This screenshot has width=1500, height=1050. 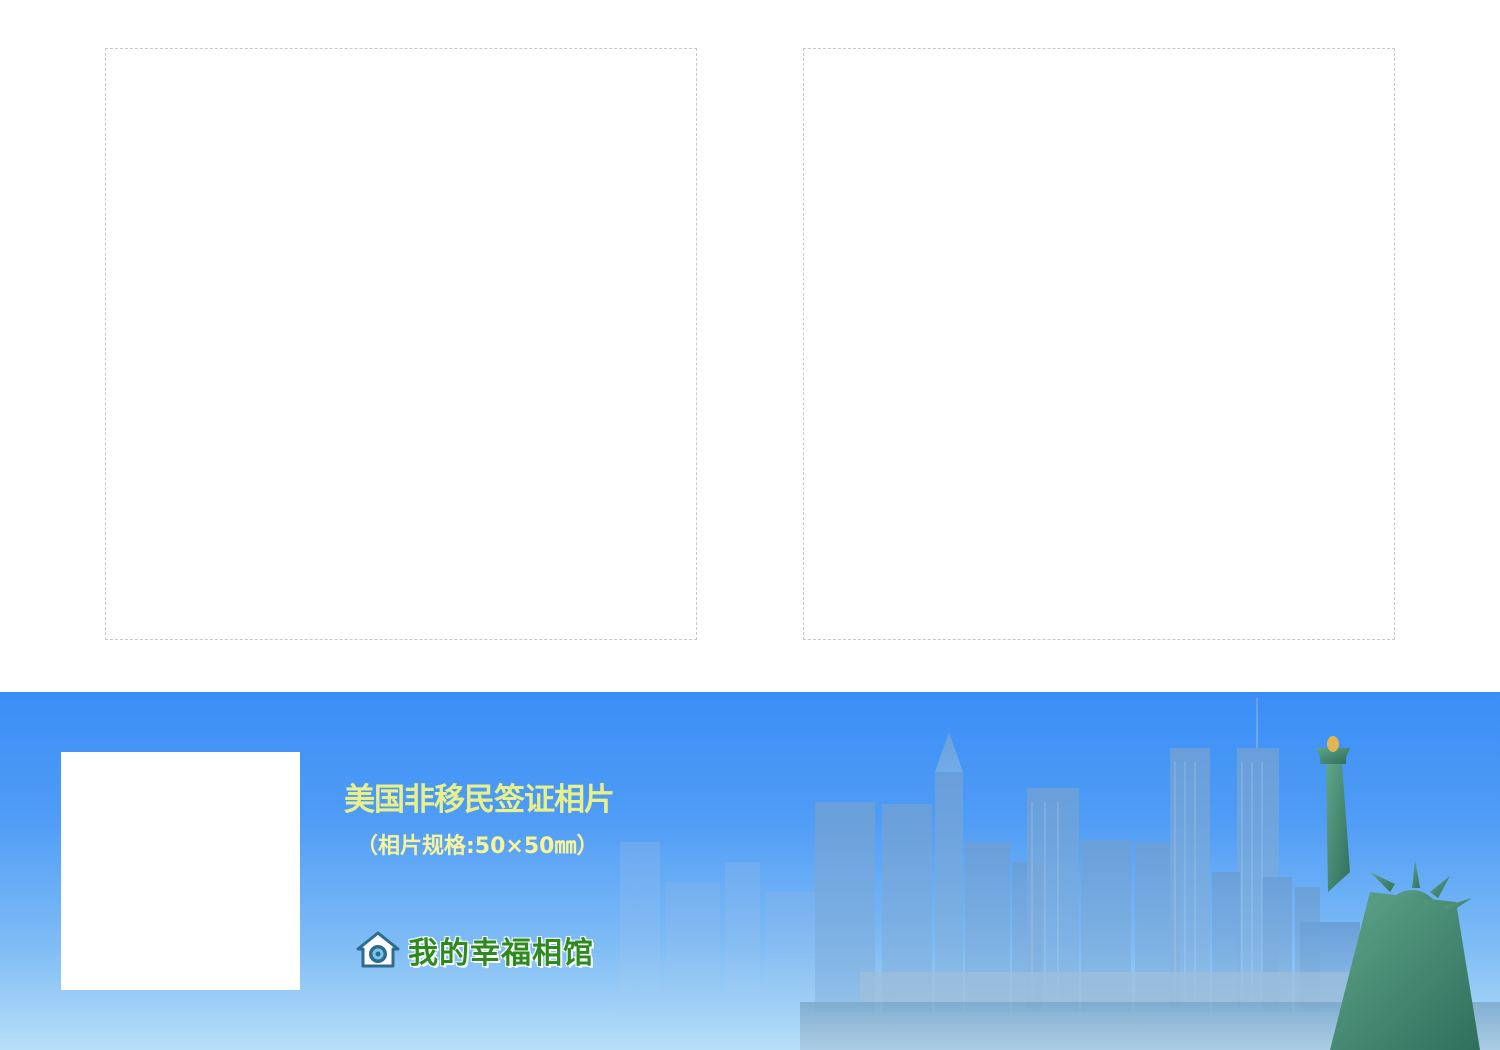 I want to click on photo-thumbnail, so click(x=180, y=871).